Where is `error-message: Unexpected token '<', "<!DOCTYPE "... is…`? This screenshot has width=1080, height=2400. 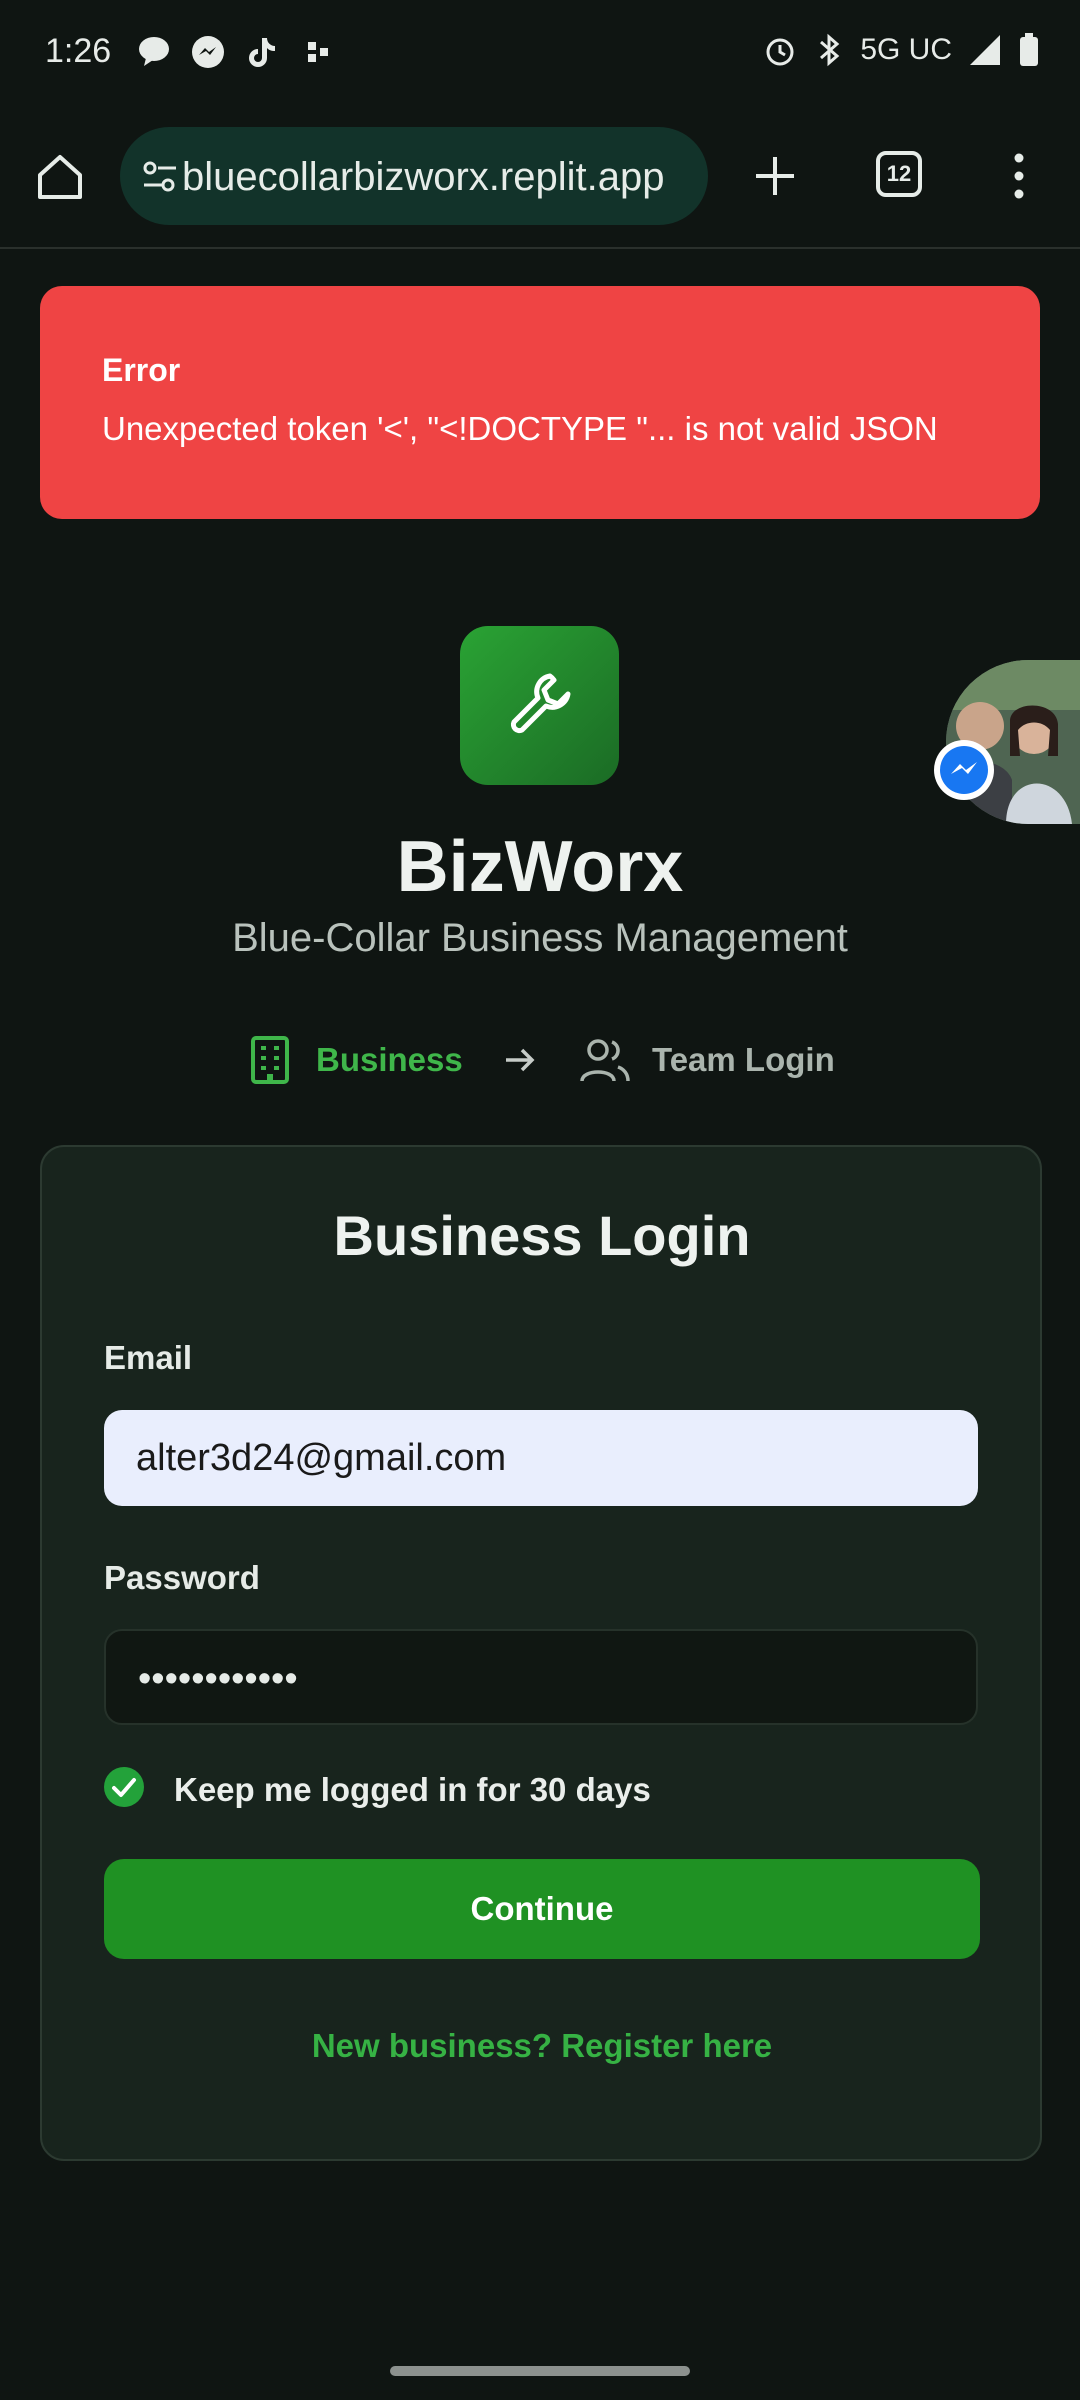
error-message: Unexpected token '<', "<!DOCTYPE "... is… is located at coordinates (520, 428).